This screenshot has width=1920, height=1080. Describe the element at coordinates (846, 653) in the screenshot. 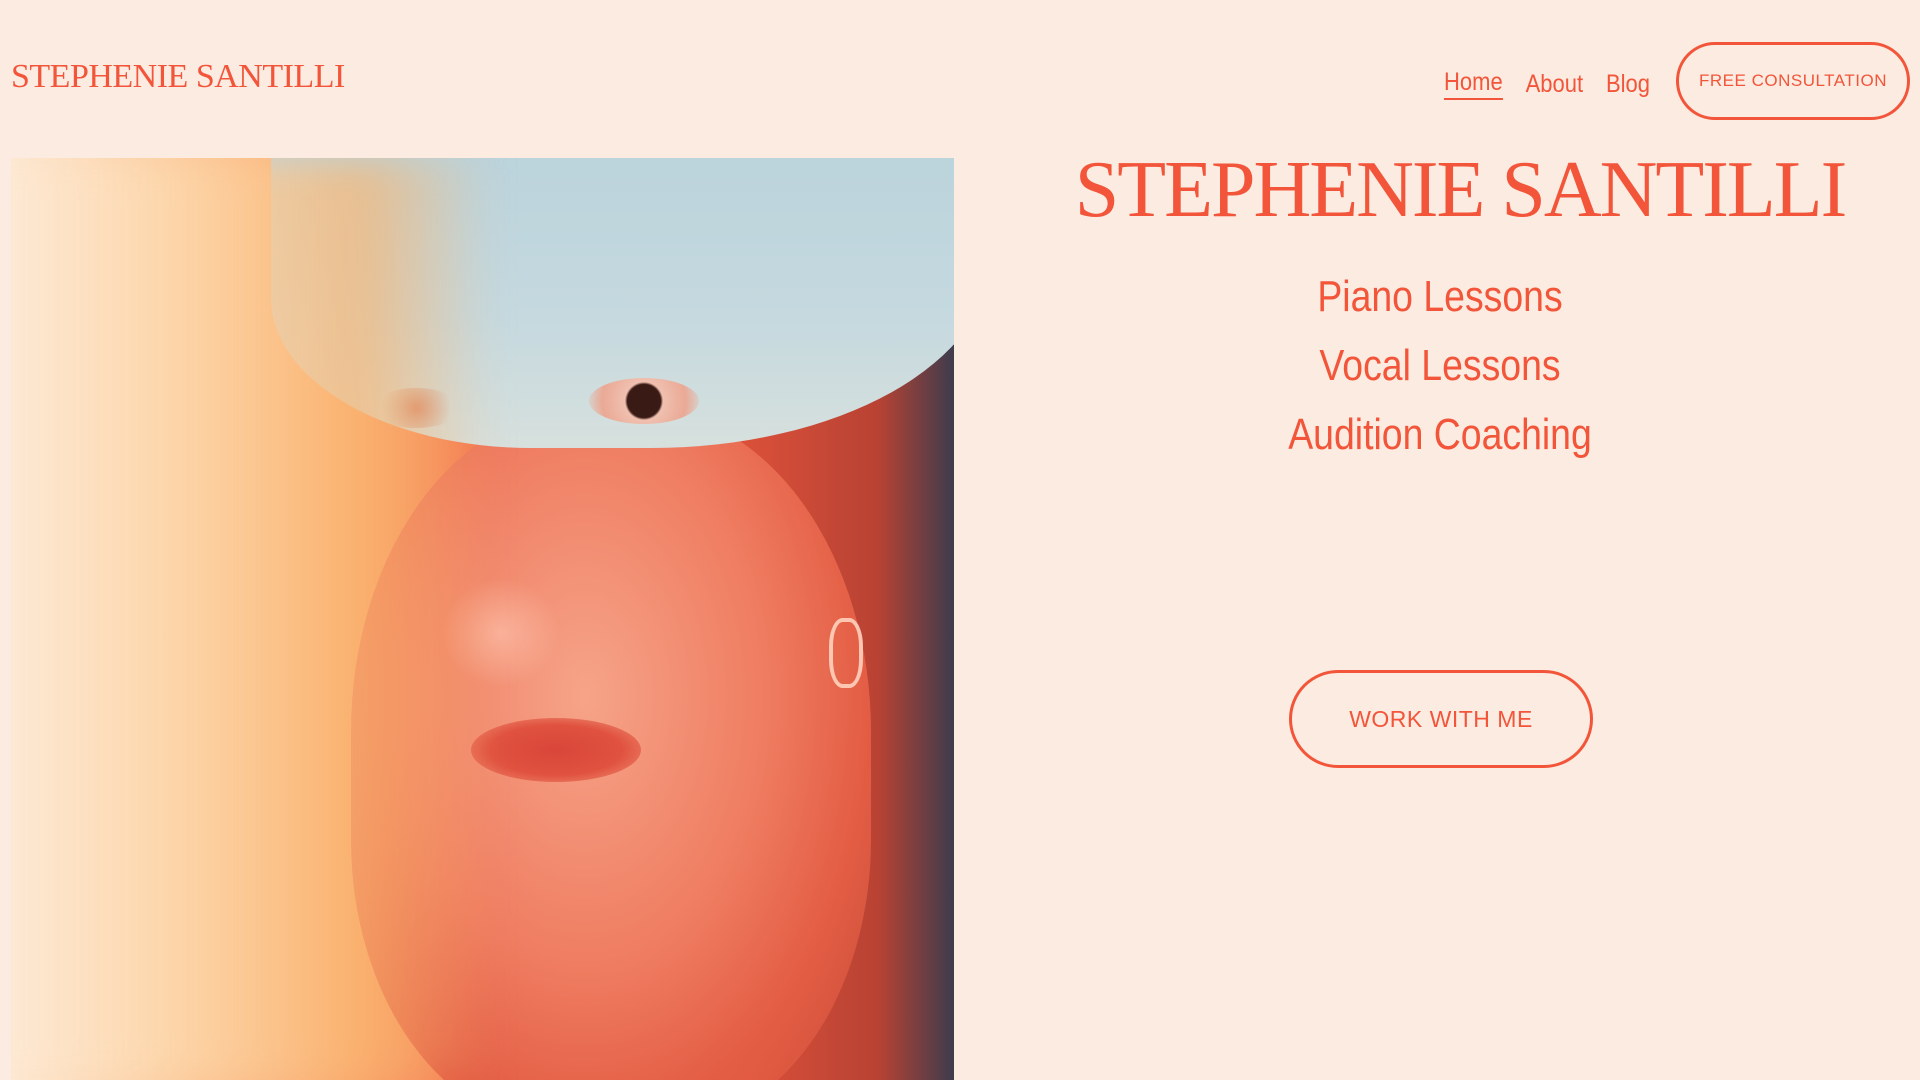

I see `portrait-earring` at that location.